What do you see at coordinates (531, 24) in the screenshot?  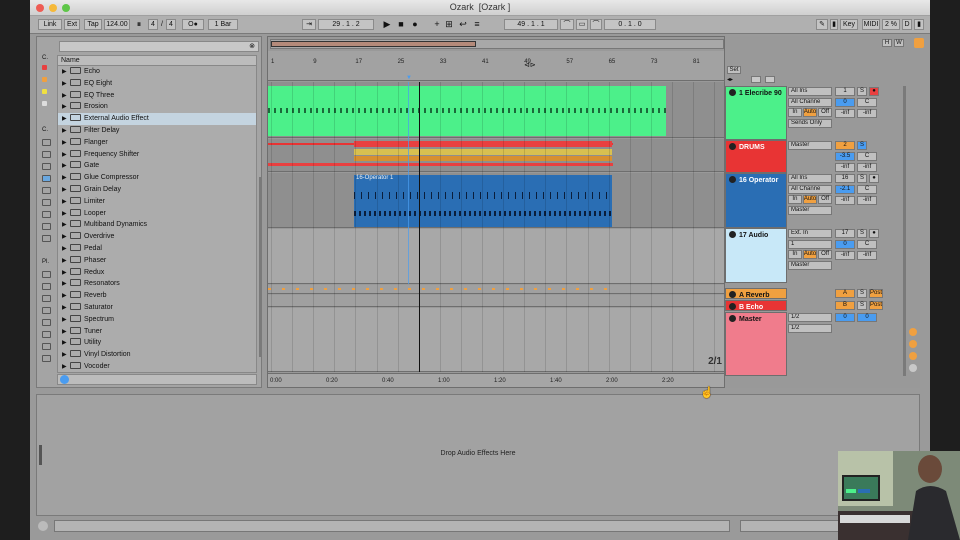 I see `loop-start-field: 49 . 1 . 1` at bounding box center [531, 24].